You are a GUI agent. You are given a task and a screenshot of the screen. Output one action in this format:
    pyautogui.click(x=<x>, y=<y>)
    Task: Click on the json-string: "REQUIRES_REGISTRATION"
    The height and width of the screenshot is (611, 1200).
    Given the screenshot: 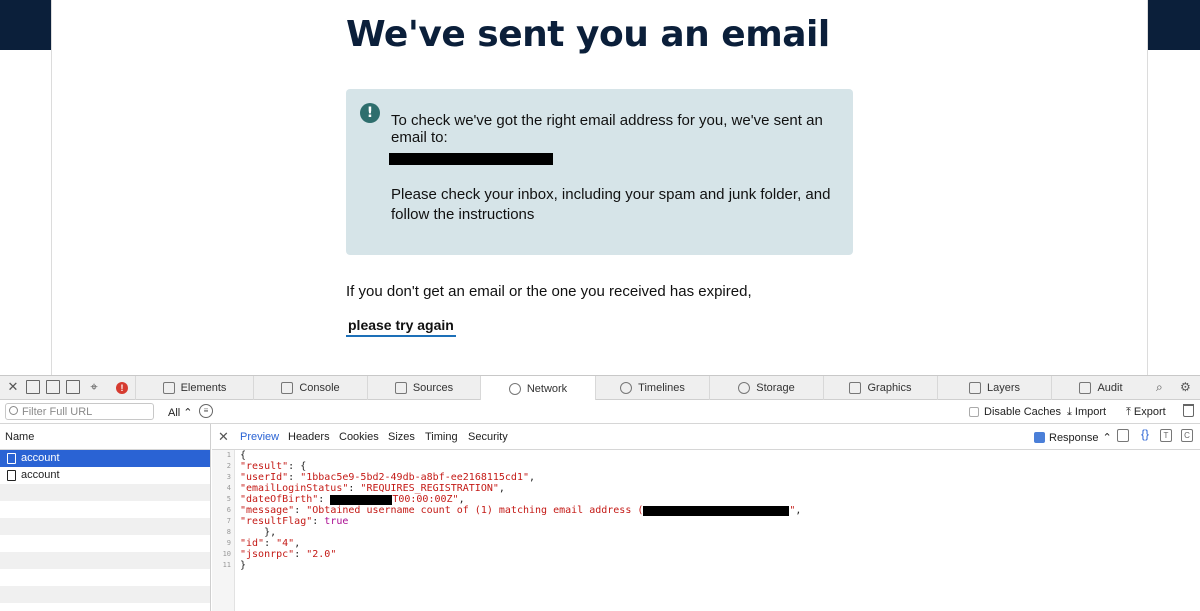 What is the action you would take?
    pyautogui.click(x=429, y=488)
    